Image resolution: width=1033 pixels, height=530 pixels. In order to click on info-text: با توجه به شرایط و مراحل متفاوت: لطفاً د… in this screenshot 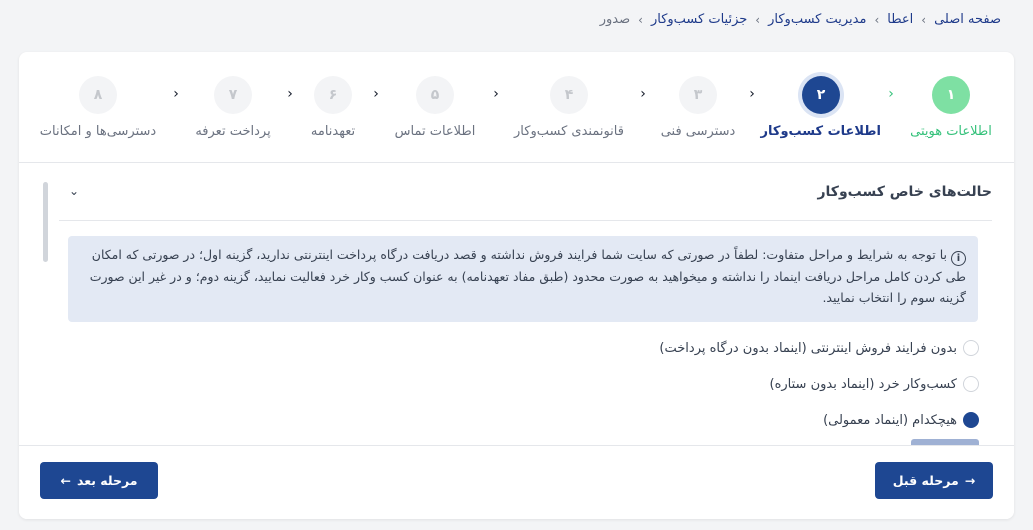, I will do `click(527, 276)`.